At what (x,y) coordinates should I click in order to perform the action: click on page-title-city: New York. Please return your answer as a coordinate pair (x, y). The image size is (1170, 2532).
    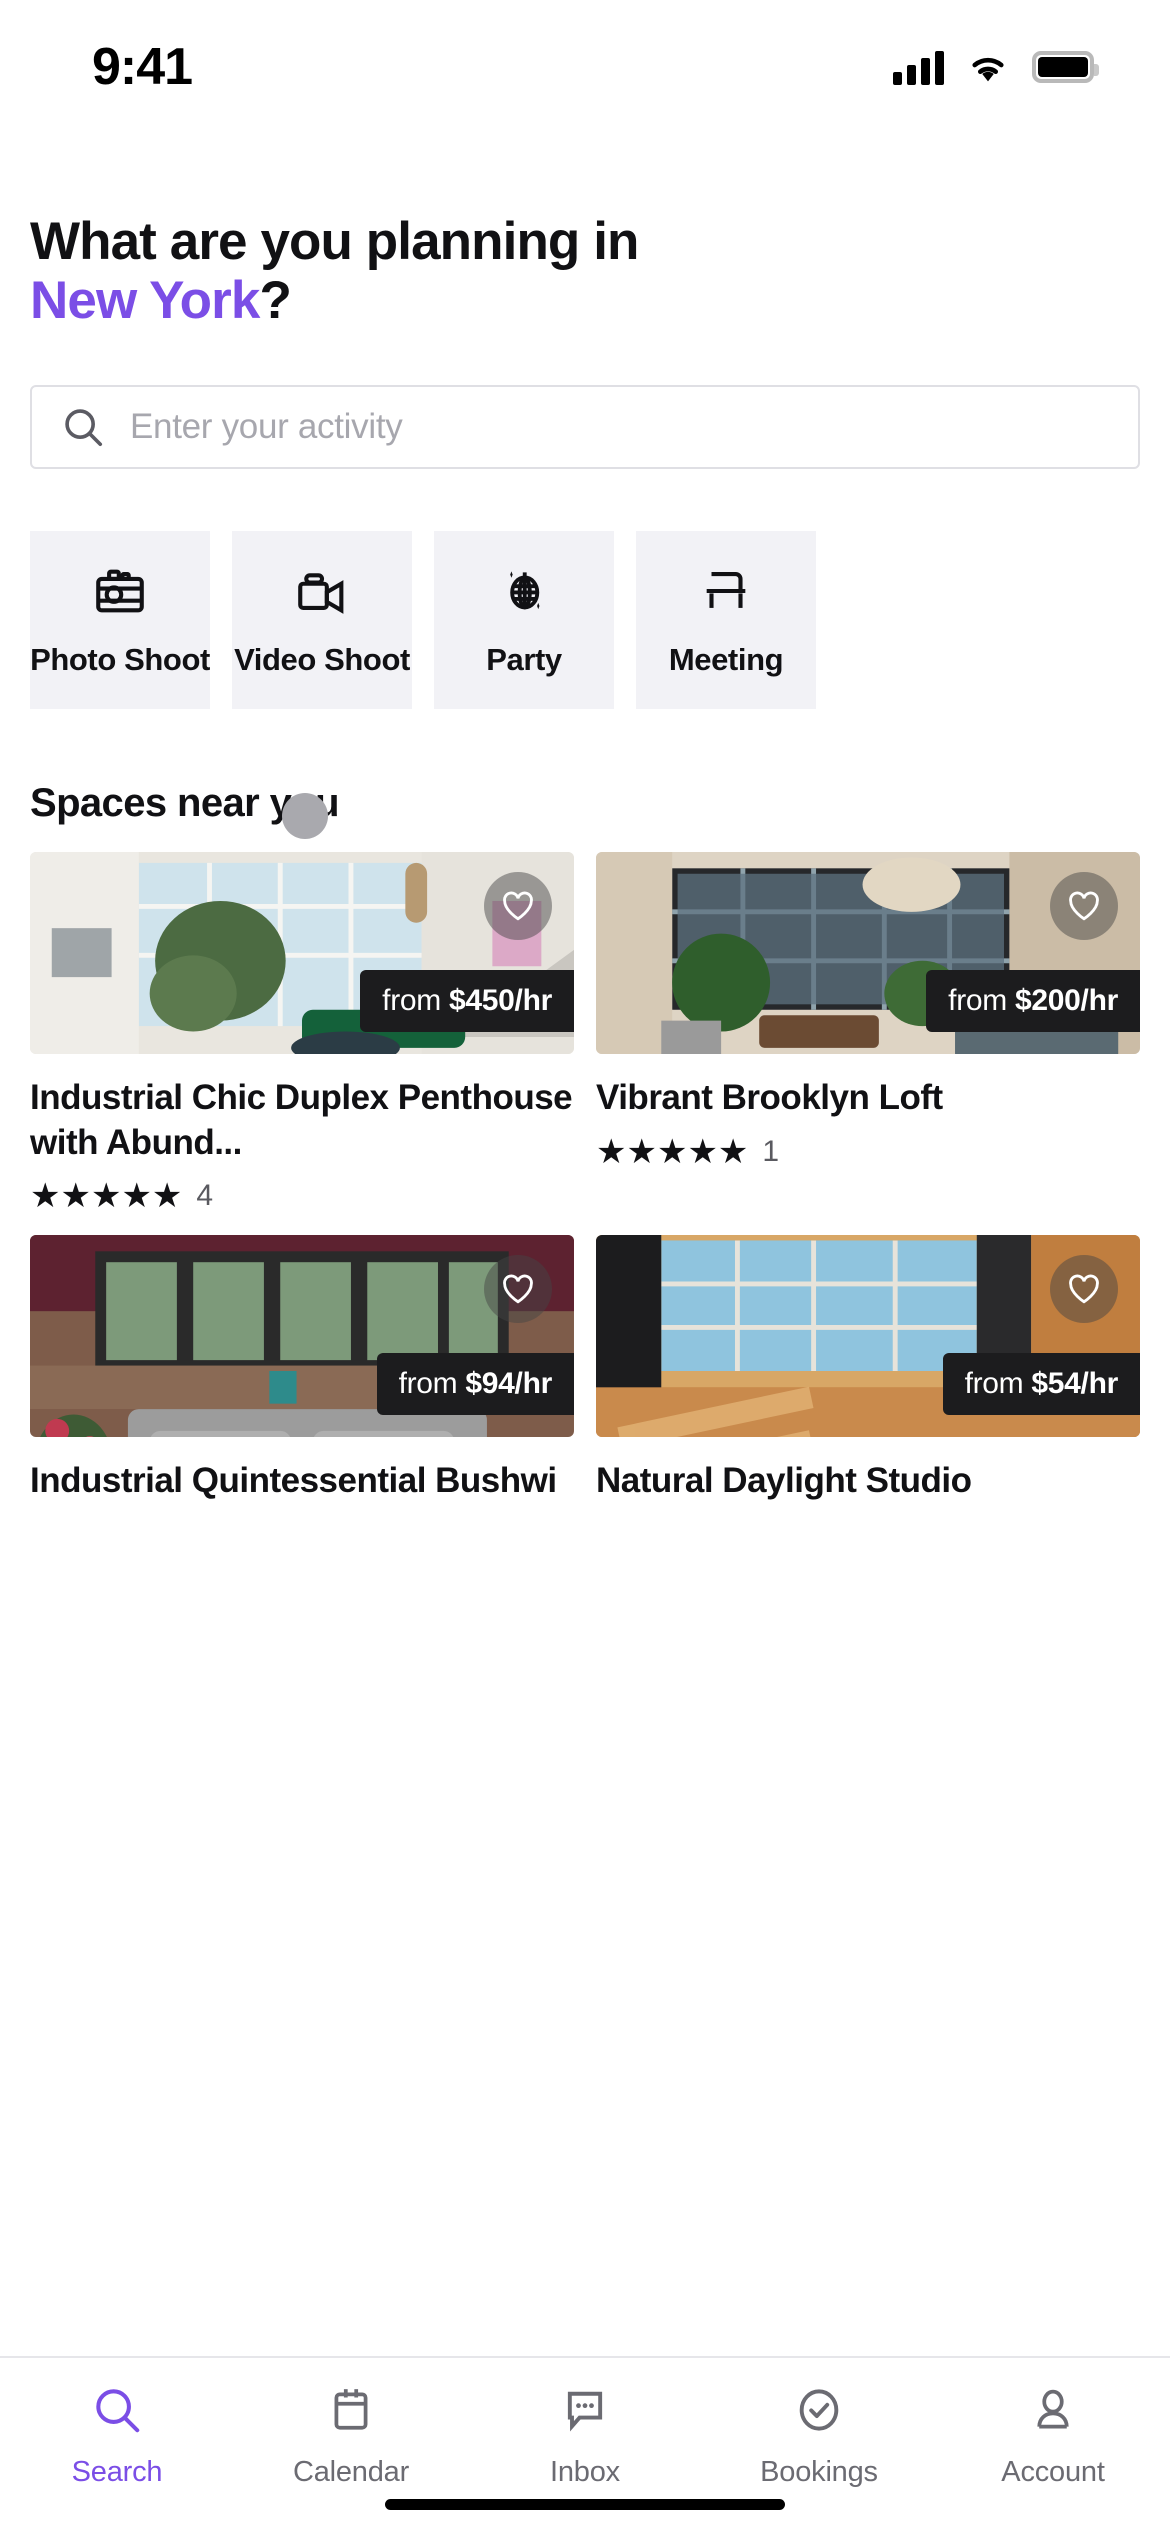
    Looking at the image, I should click on (145, 301).